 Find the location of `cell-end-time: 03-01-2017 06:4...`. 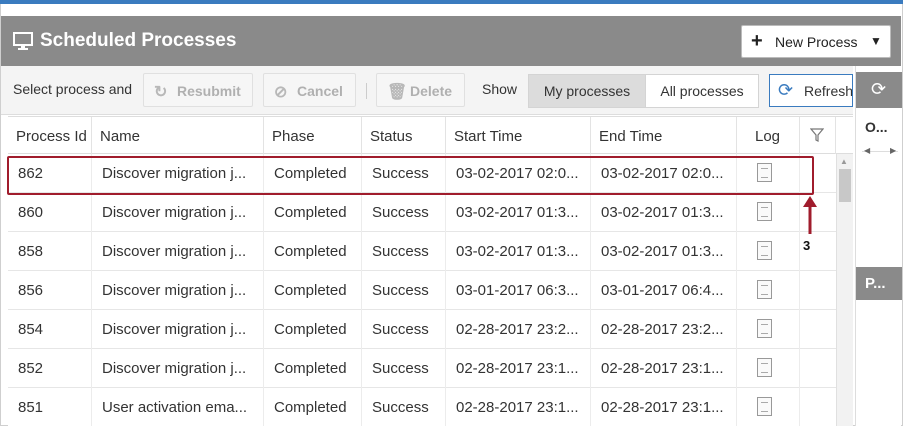

cell-end-time: 03-01-2017 06:4... is located at coordinates (664, 290).